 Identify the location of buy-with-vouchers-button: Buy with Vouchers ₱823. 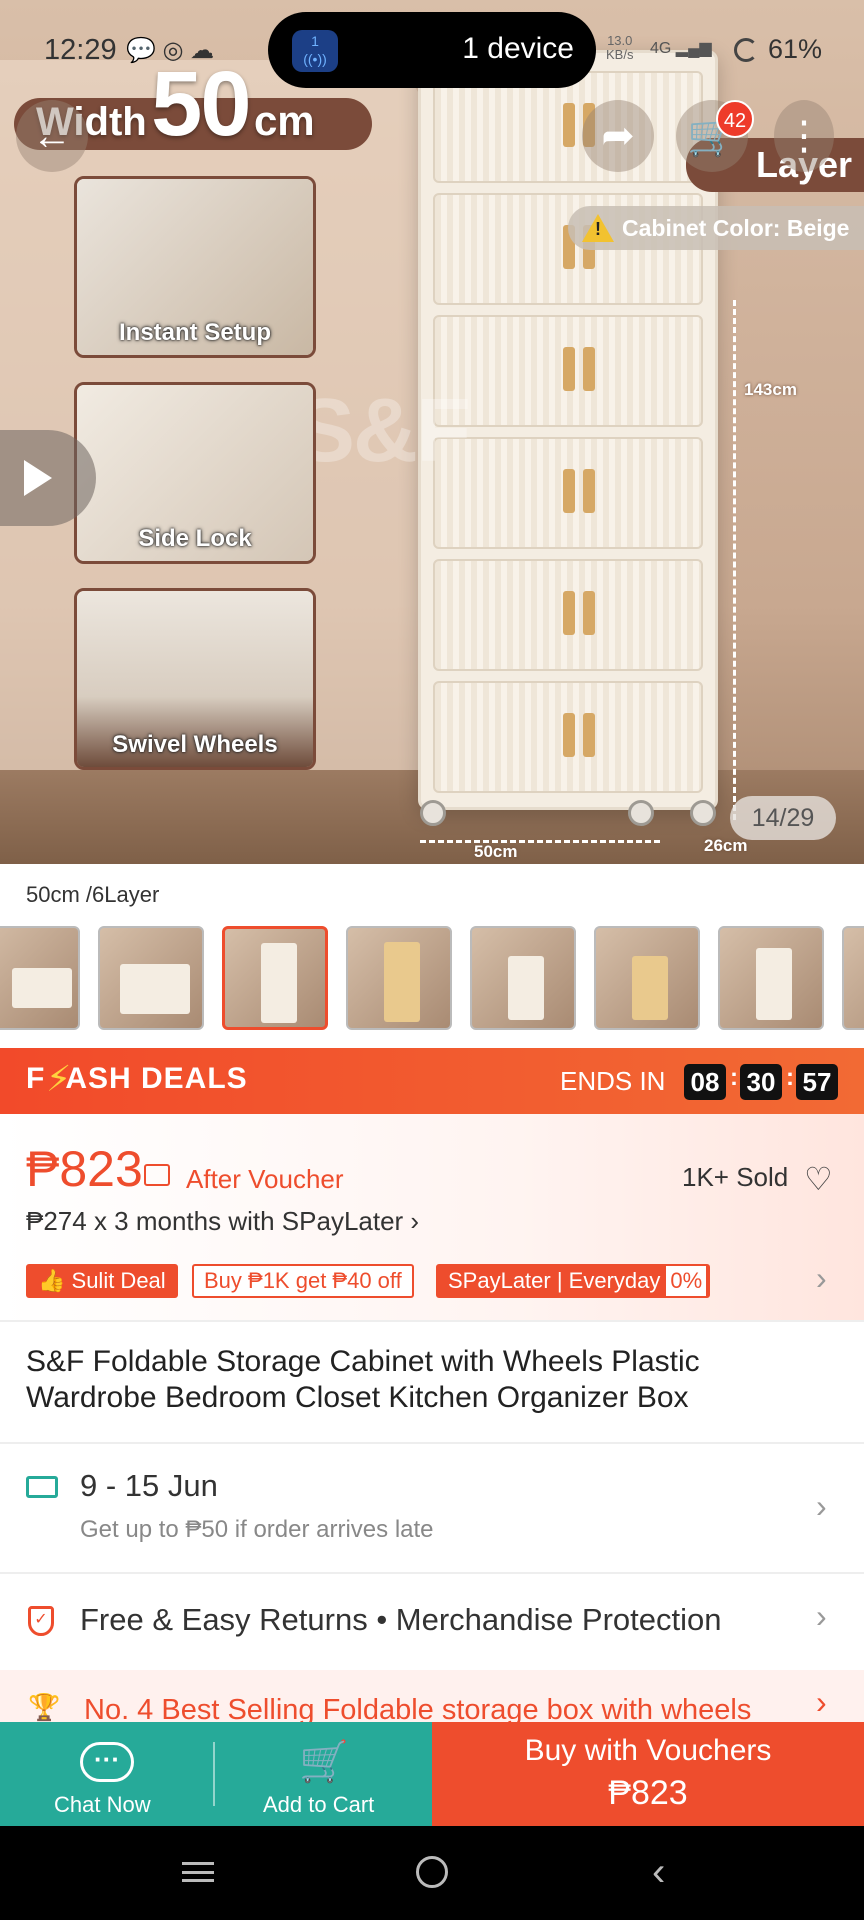
(648, 1774).